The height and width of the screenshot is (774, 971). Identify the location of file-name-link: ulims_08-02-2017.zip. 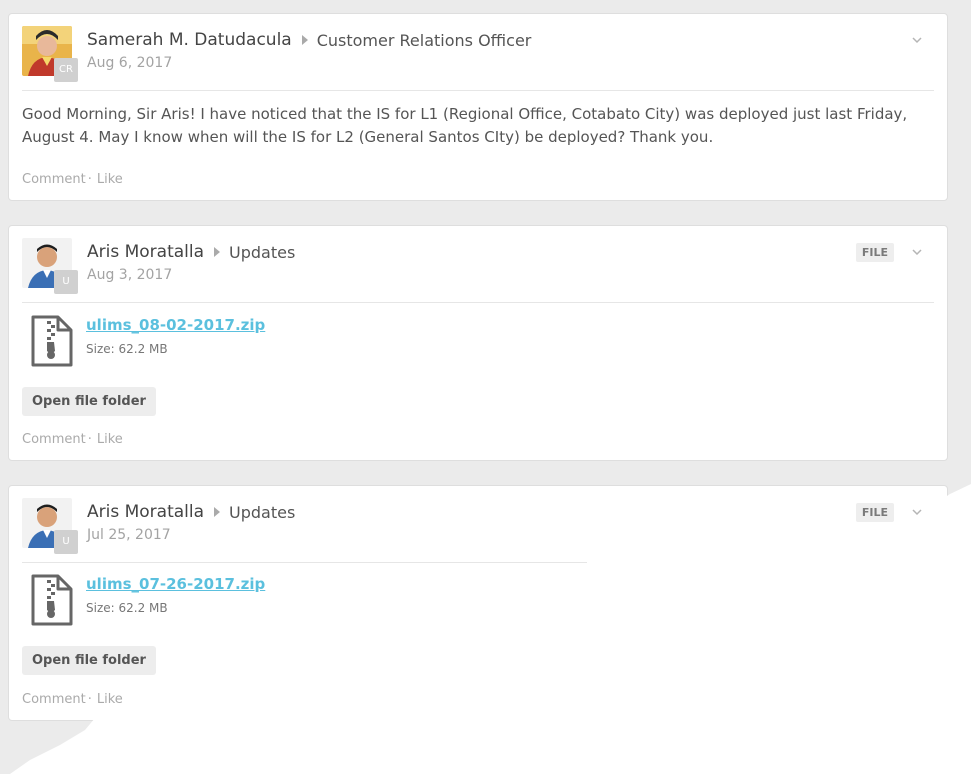
(175, 325).